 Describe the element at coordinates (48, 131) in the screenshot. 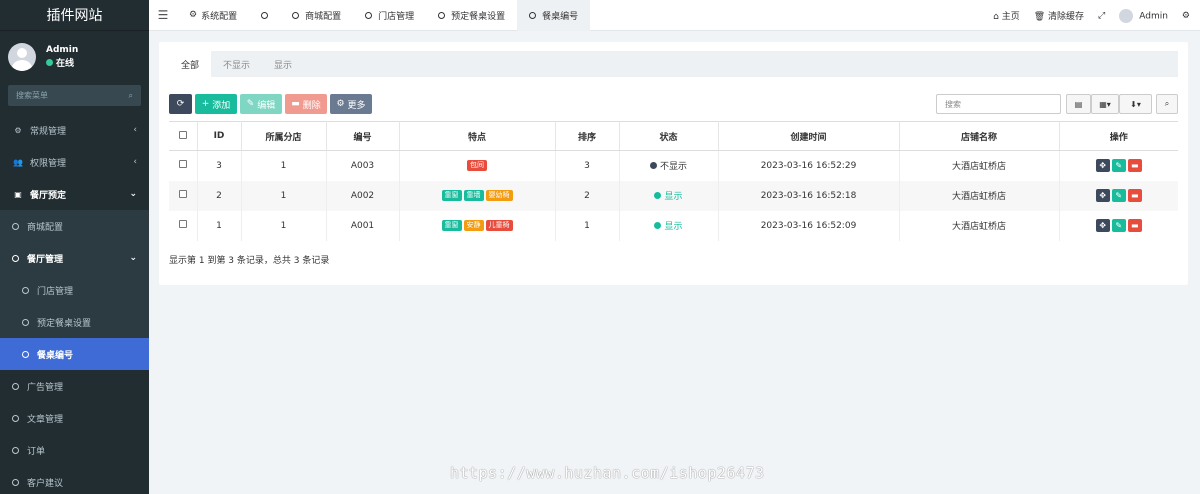

I see `sidebar-item-label: 常规管理` at that location.